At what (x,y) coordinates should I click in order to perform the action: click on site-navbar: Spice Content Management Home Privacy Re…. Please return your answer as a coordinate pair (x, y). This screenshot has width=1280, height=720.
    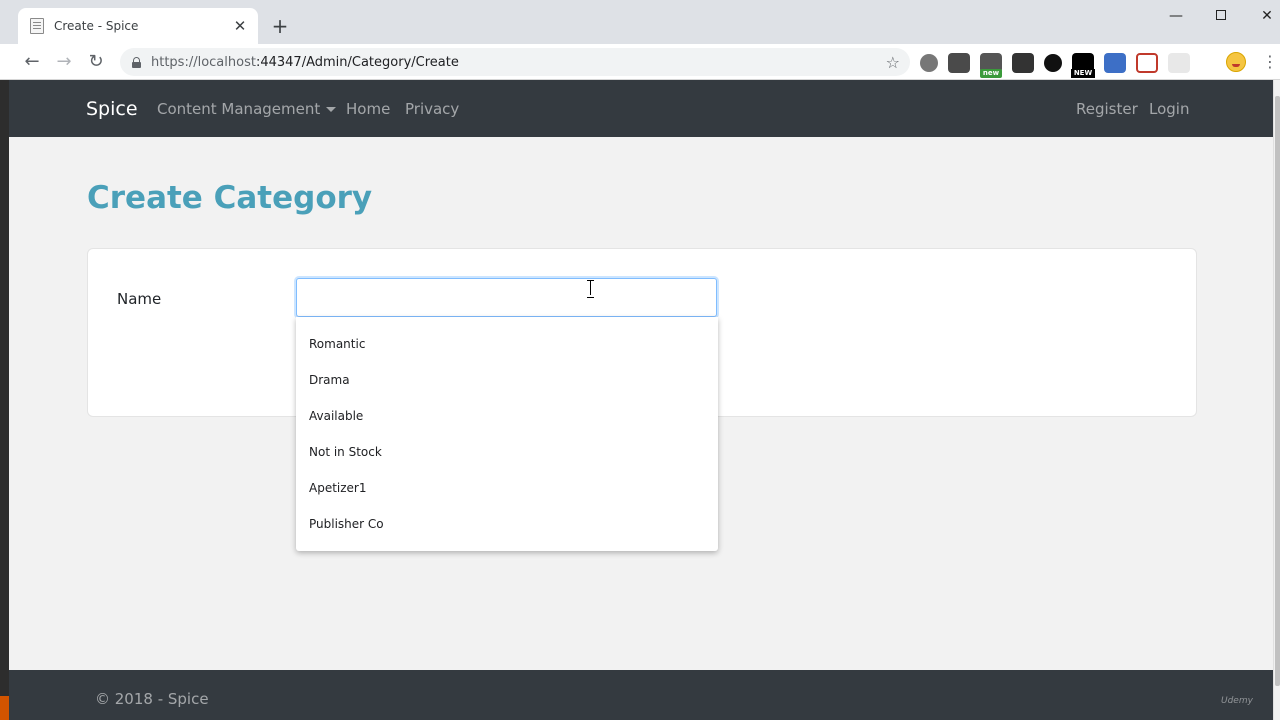
    Looking at the image, I should click on (641, 108).